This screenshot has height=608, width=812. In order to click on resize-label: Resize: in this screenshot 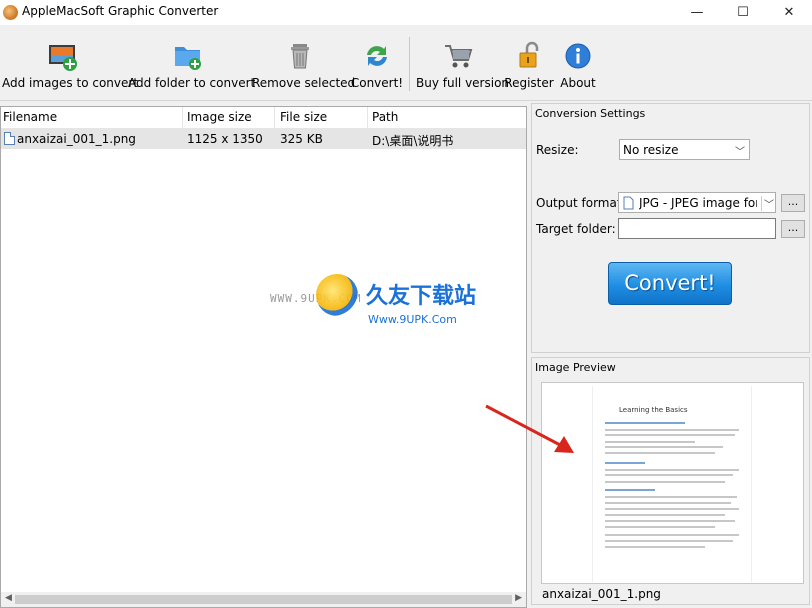, I will do `click(557, 150)`.